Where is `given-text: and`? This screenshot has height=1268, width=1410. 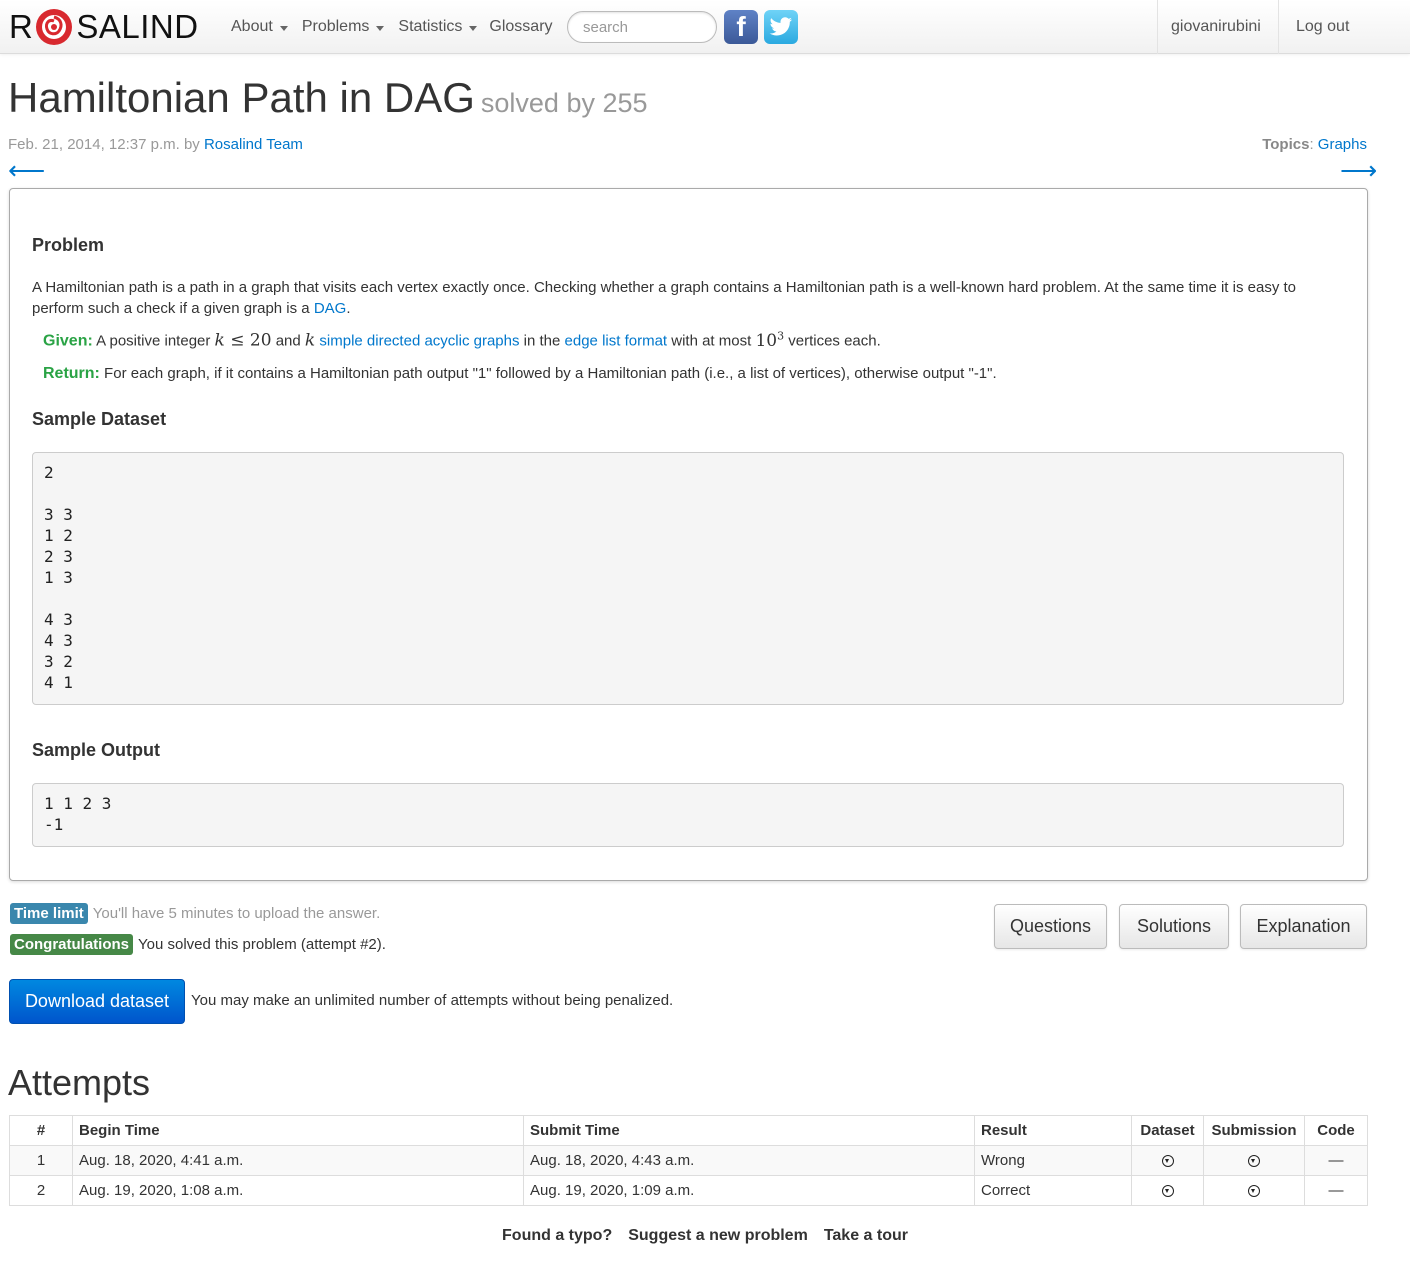 given-text: and is located at coordinates (288, 341).